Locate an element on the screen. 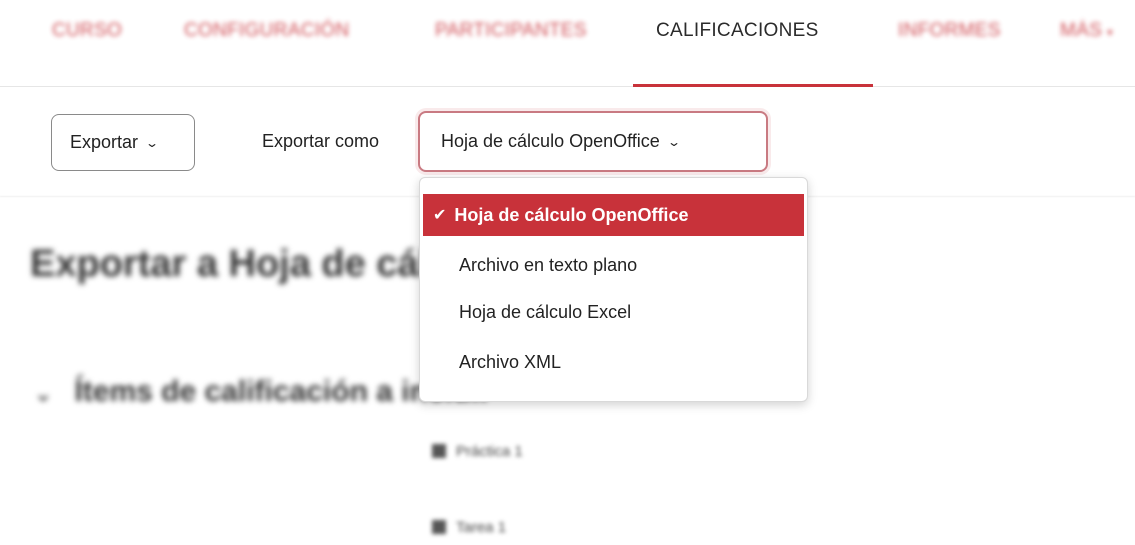  dropdown-option-label: Archivo XML is located at coordinates (510, 361).